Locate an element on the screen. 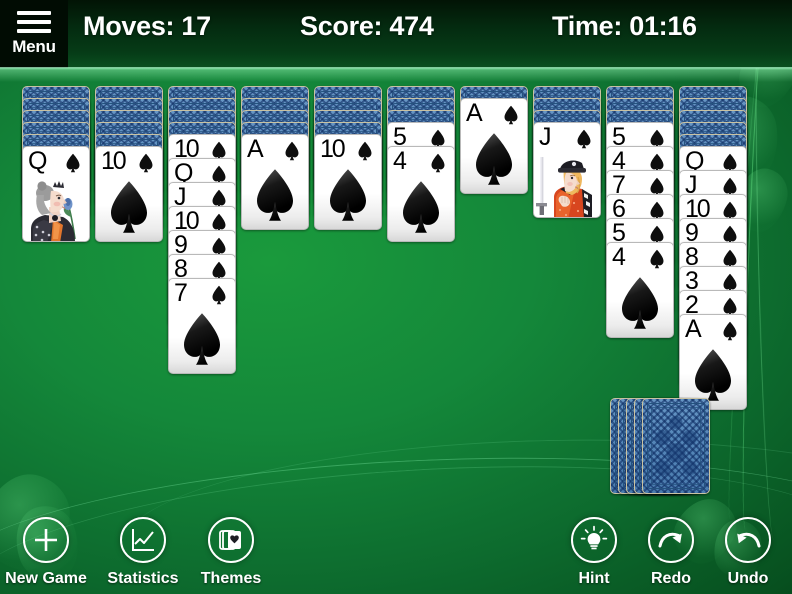 The height and width of the screenshot is (594, 792). moves-counter: Moves: 17 is located at coordinates (147, 26).